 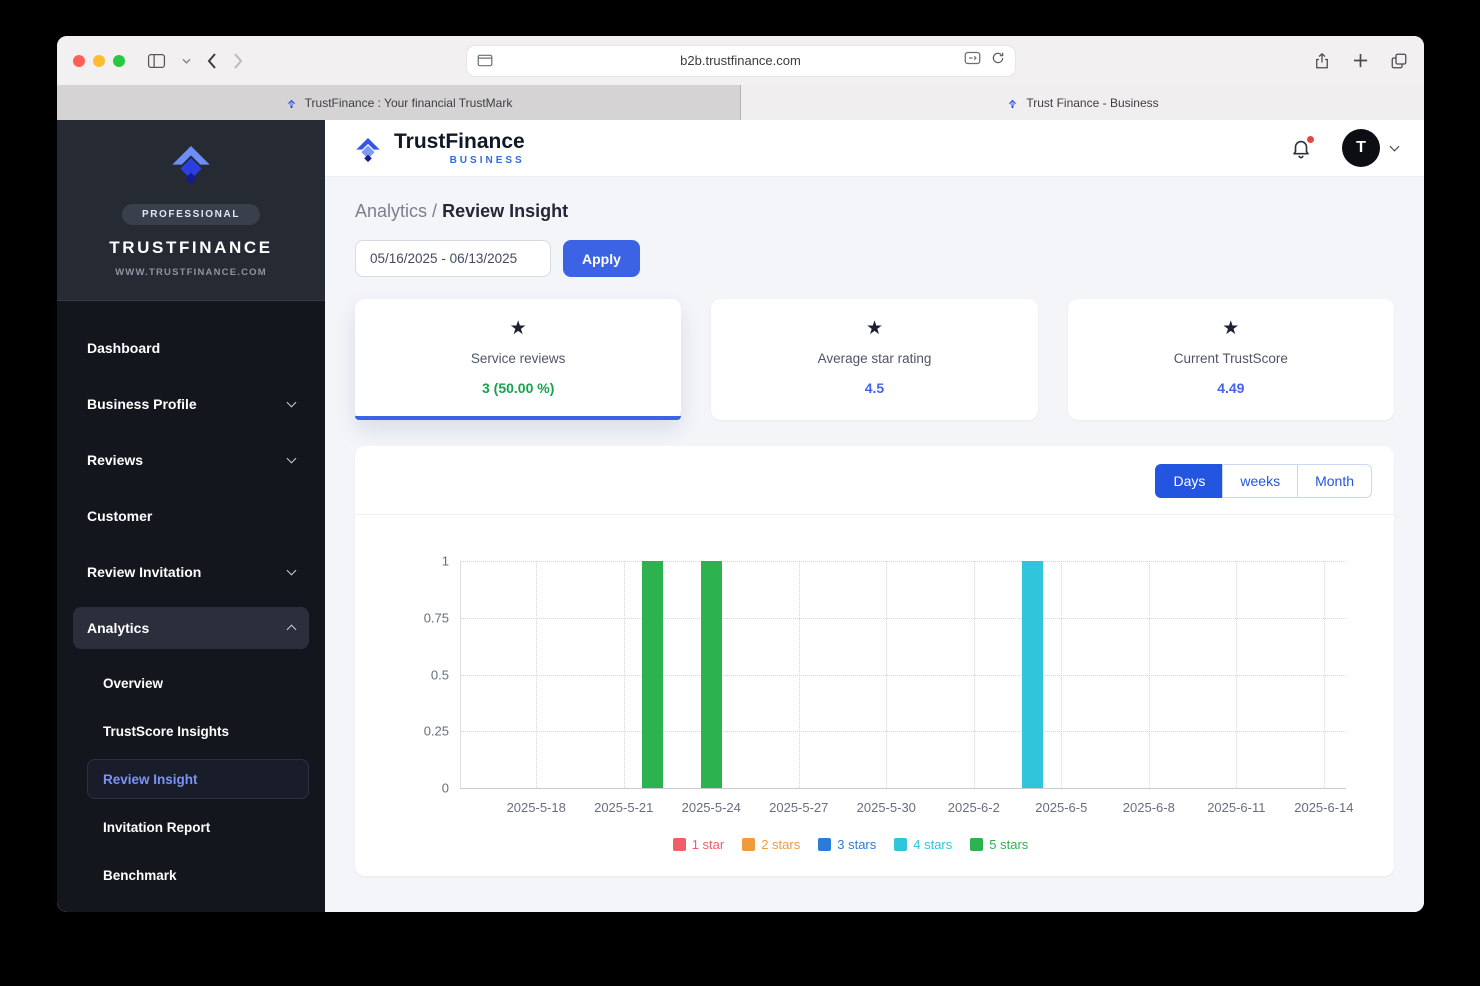 I want to click on x-axis-tick-label: 2025-5-27, so click(x=799, y=807).